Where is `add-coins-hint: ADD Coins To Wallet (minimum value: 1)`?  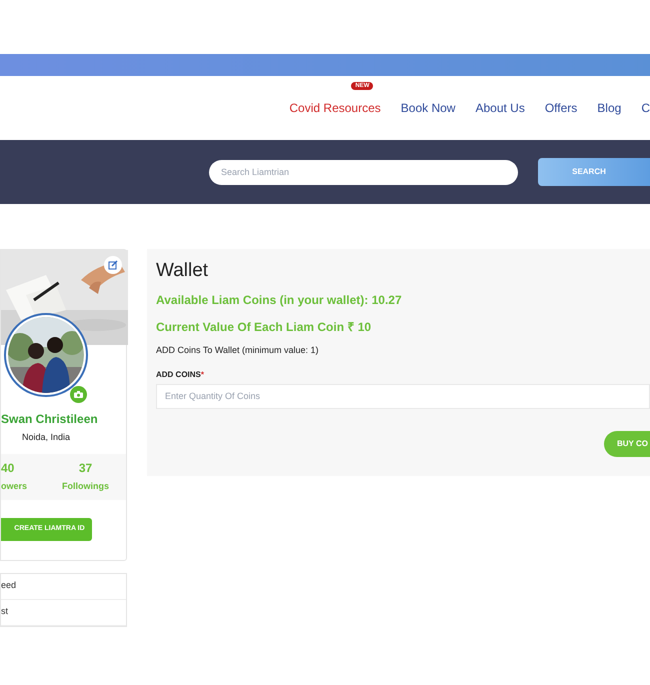 add-coins-hint: ADD Coins To Wallet (minimum value: 1) is located at coordinates (238, 350).